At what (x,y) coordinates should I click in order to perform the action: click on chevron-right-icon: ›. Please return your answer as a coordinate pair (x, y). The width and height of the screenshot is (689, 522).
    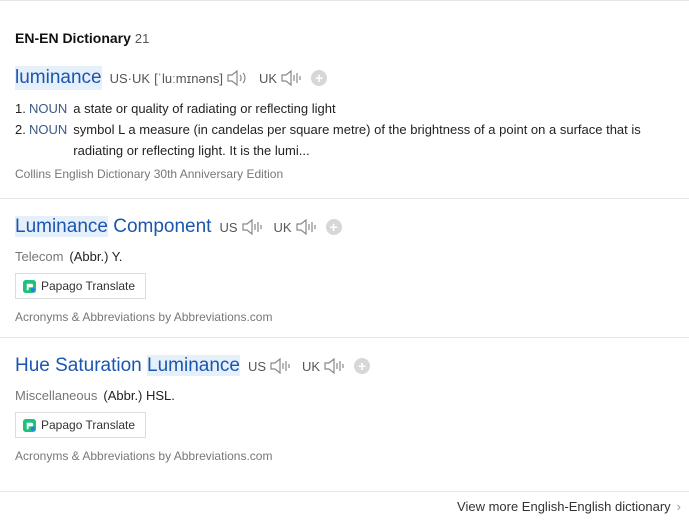
    Looking at the image, I should click on (678, 506).